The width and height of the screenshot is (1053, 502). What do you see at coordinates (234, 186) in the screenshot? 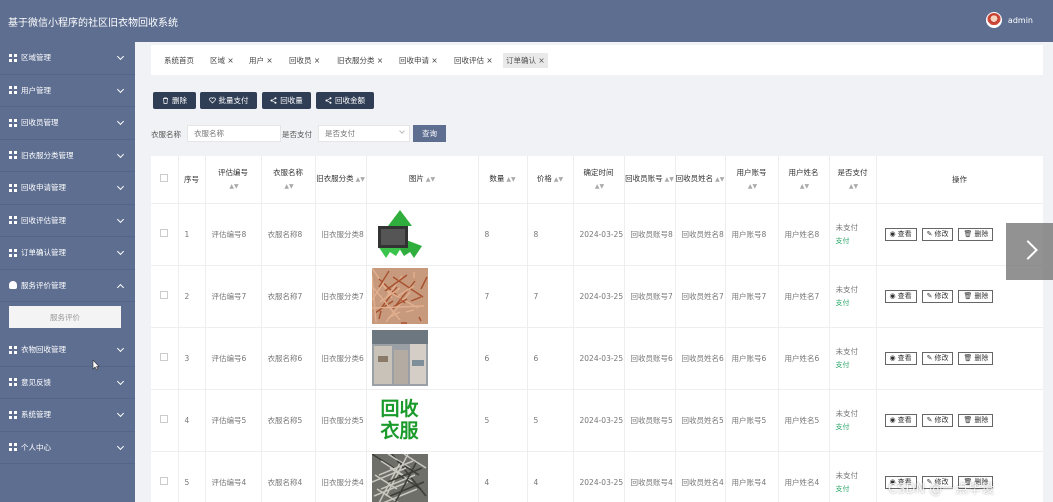
I see `sort-icon: ▲▼` at bounding box center [234, 186].